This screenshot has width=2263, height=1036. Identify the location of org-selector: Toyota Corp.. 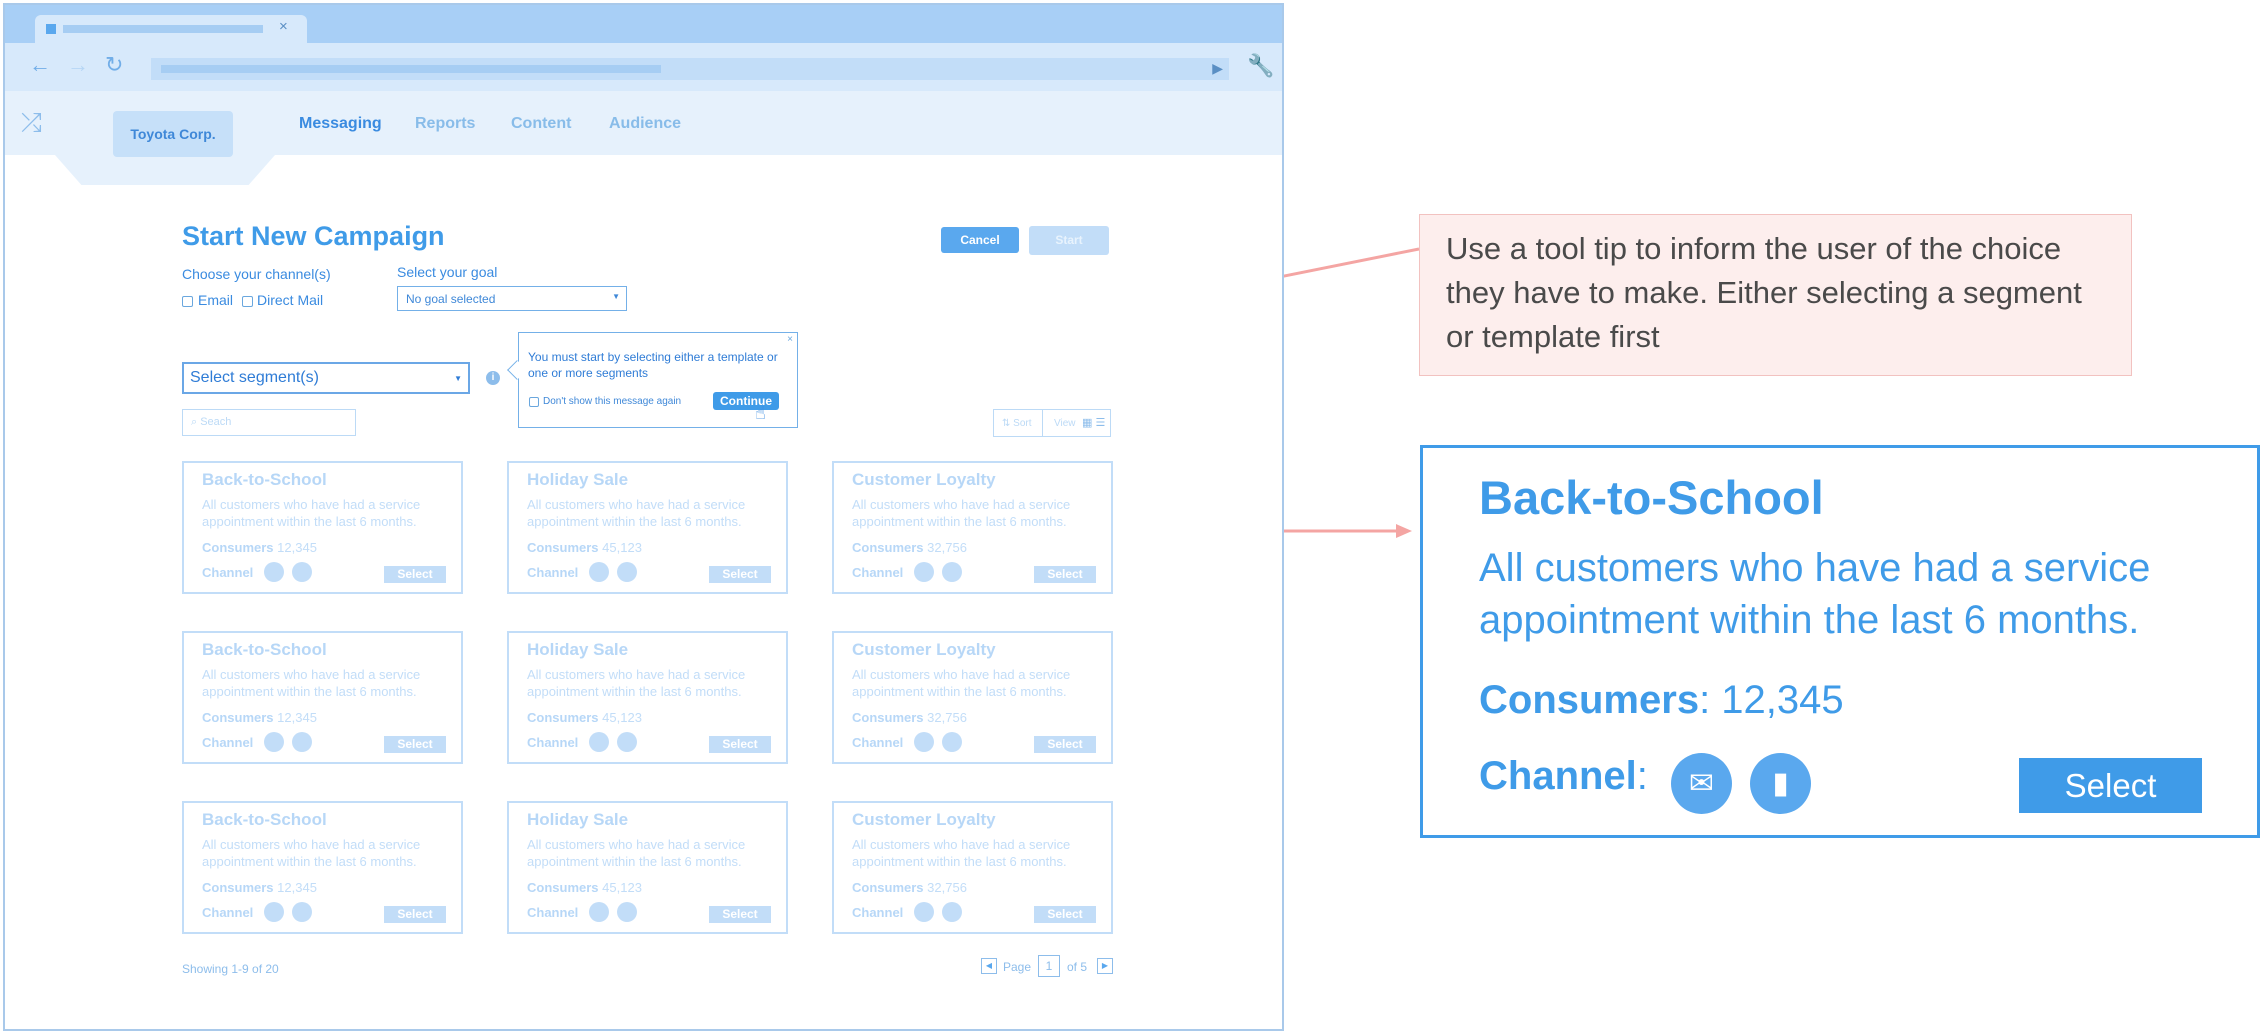
(173, 134).